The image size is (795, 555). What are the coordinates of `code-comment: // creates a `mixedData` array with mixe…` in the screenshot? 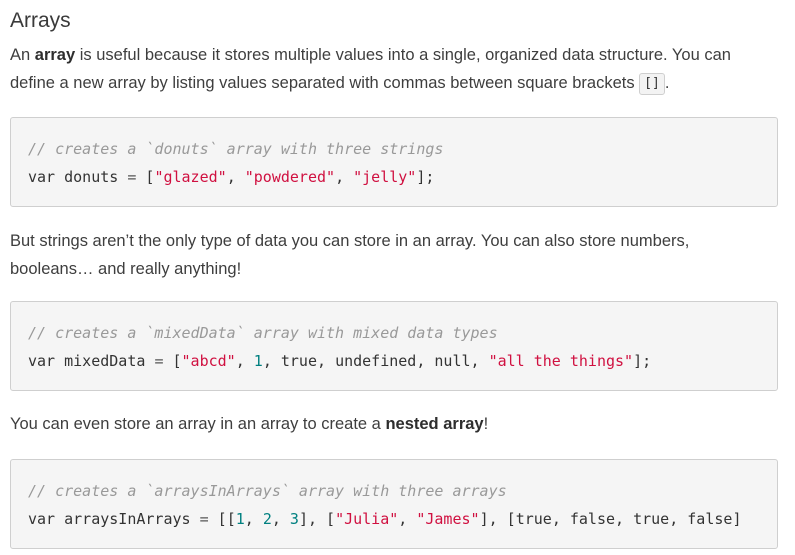 It's located at (263, 333).